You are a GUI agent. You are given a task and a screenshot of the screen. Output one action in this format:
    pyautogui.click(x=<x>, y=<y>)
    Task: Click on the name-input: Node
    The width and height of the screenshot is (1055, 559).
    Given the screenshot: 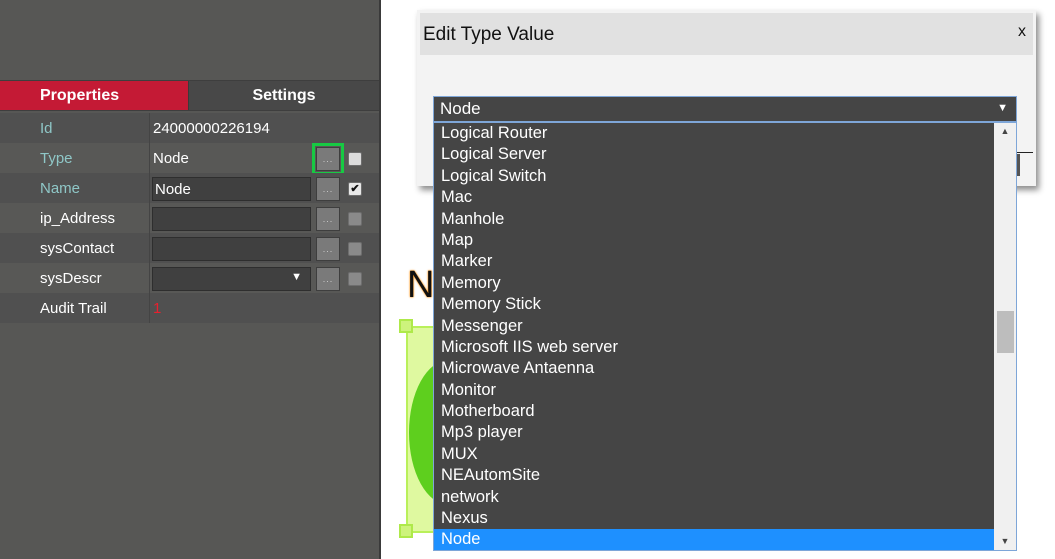 What is the action you would take?
    pyautogui.click(x=231, y=189)
    